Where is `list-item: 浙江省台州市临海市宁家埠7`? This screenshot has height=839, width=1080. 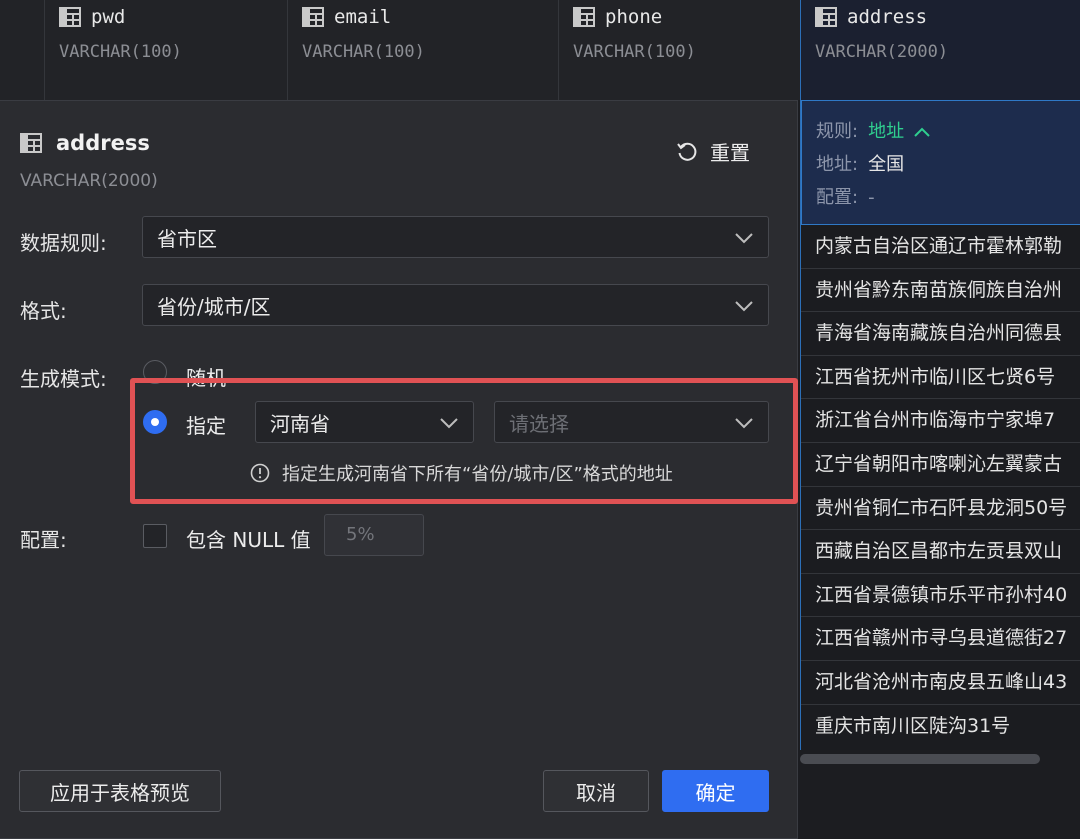
list-item: 浙江省台州市临海市宁家埠7 is located at coordinates (940, 421).